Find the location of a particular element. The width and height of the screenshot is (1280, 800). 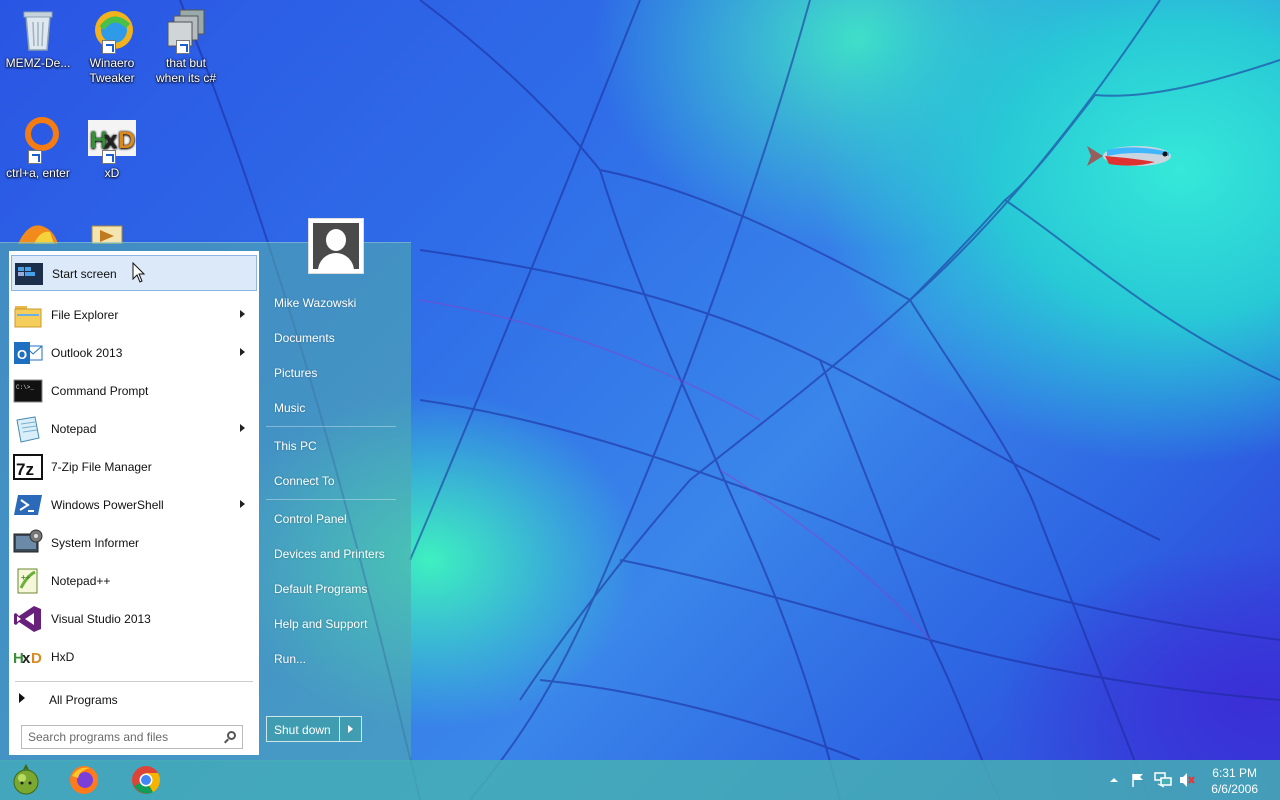

search-icon is located at coordinates (231, 735).